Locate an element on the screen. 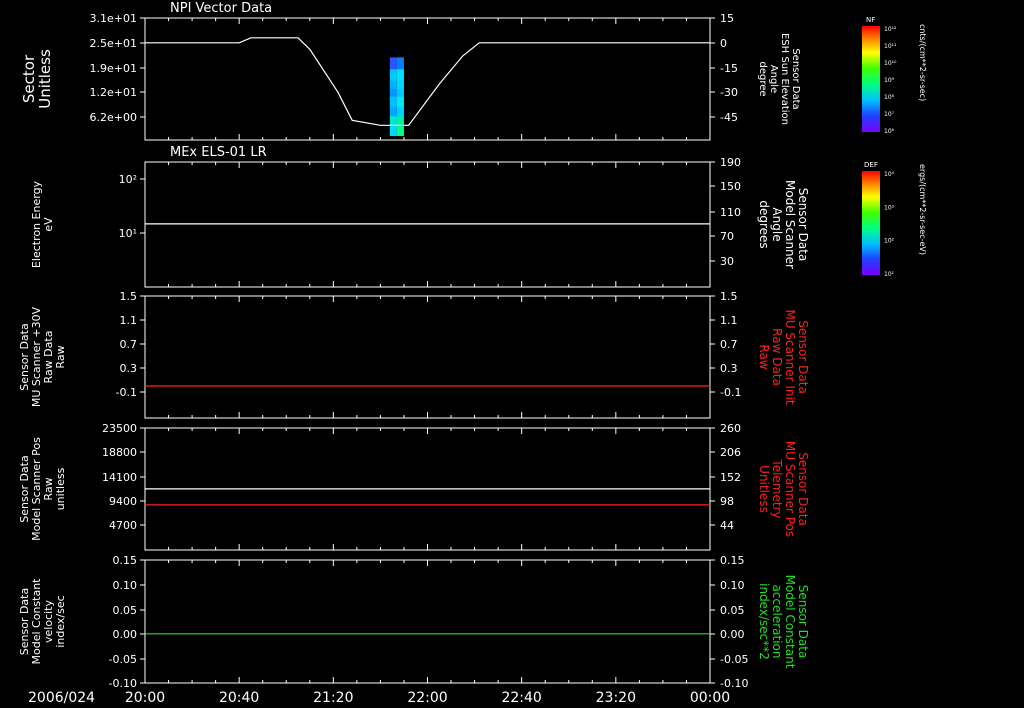 This screenshot has height=708, width=1024. right-axis-label: ESH Sun Elevation is located at coordinates (784, 79).